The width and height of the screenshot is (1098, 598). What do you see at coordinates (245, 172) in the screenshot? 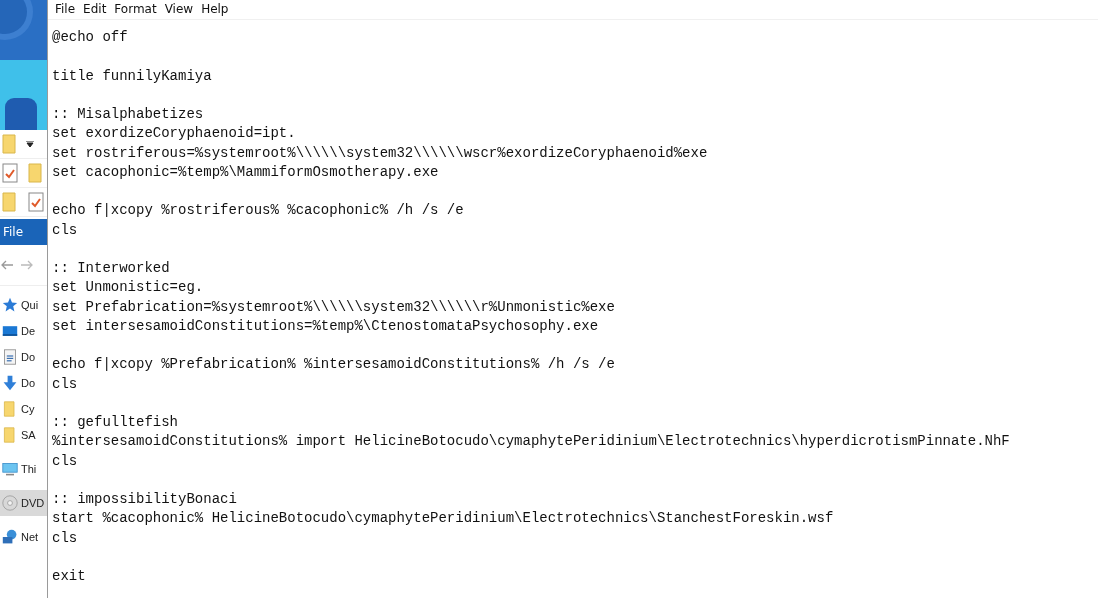
I see `code-line: set cacophonic=%temp%\MammiformOsmotherapy.exe` at bounding box center [245, 172].